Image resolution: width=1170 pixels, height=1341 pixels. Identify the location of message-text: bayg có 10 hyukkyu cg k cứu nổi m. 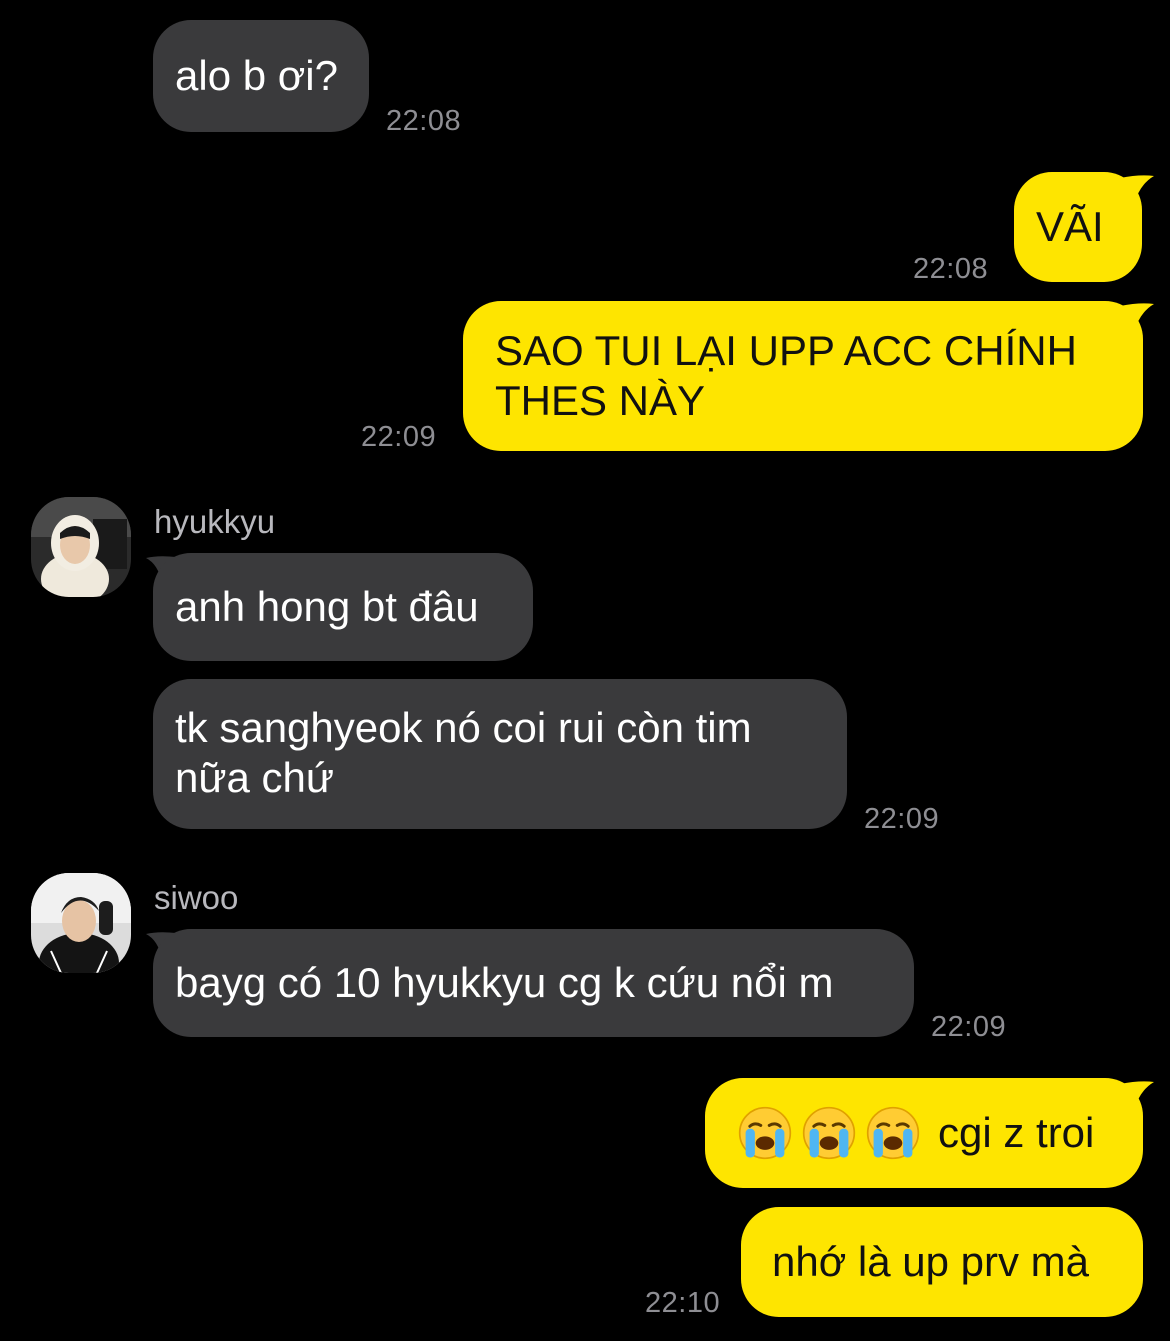
(504, 982).